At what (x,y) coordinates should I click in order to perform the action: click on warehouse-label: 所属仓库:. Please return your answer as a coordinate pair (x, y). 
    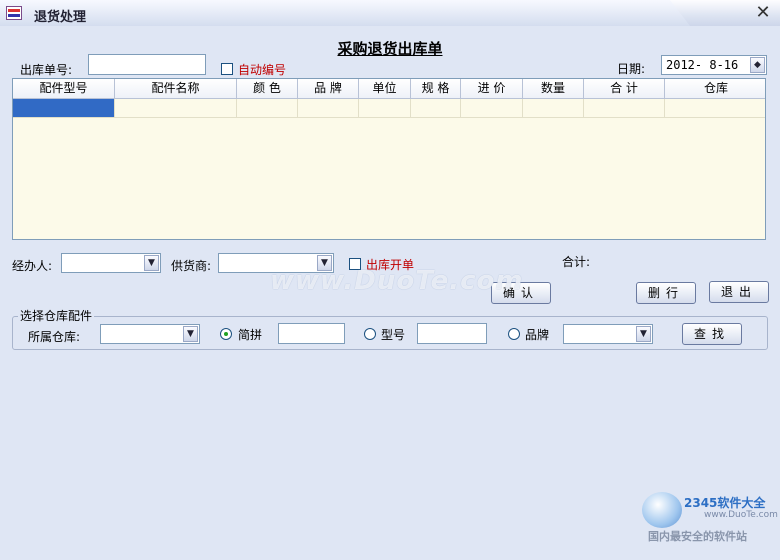
    Looking at the image, I should click on (54, 337).